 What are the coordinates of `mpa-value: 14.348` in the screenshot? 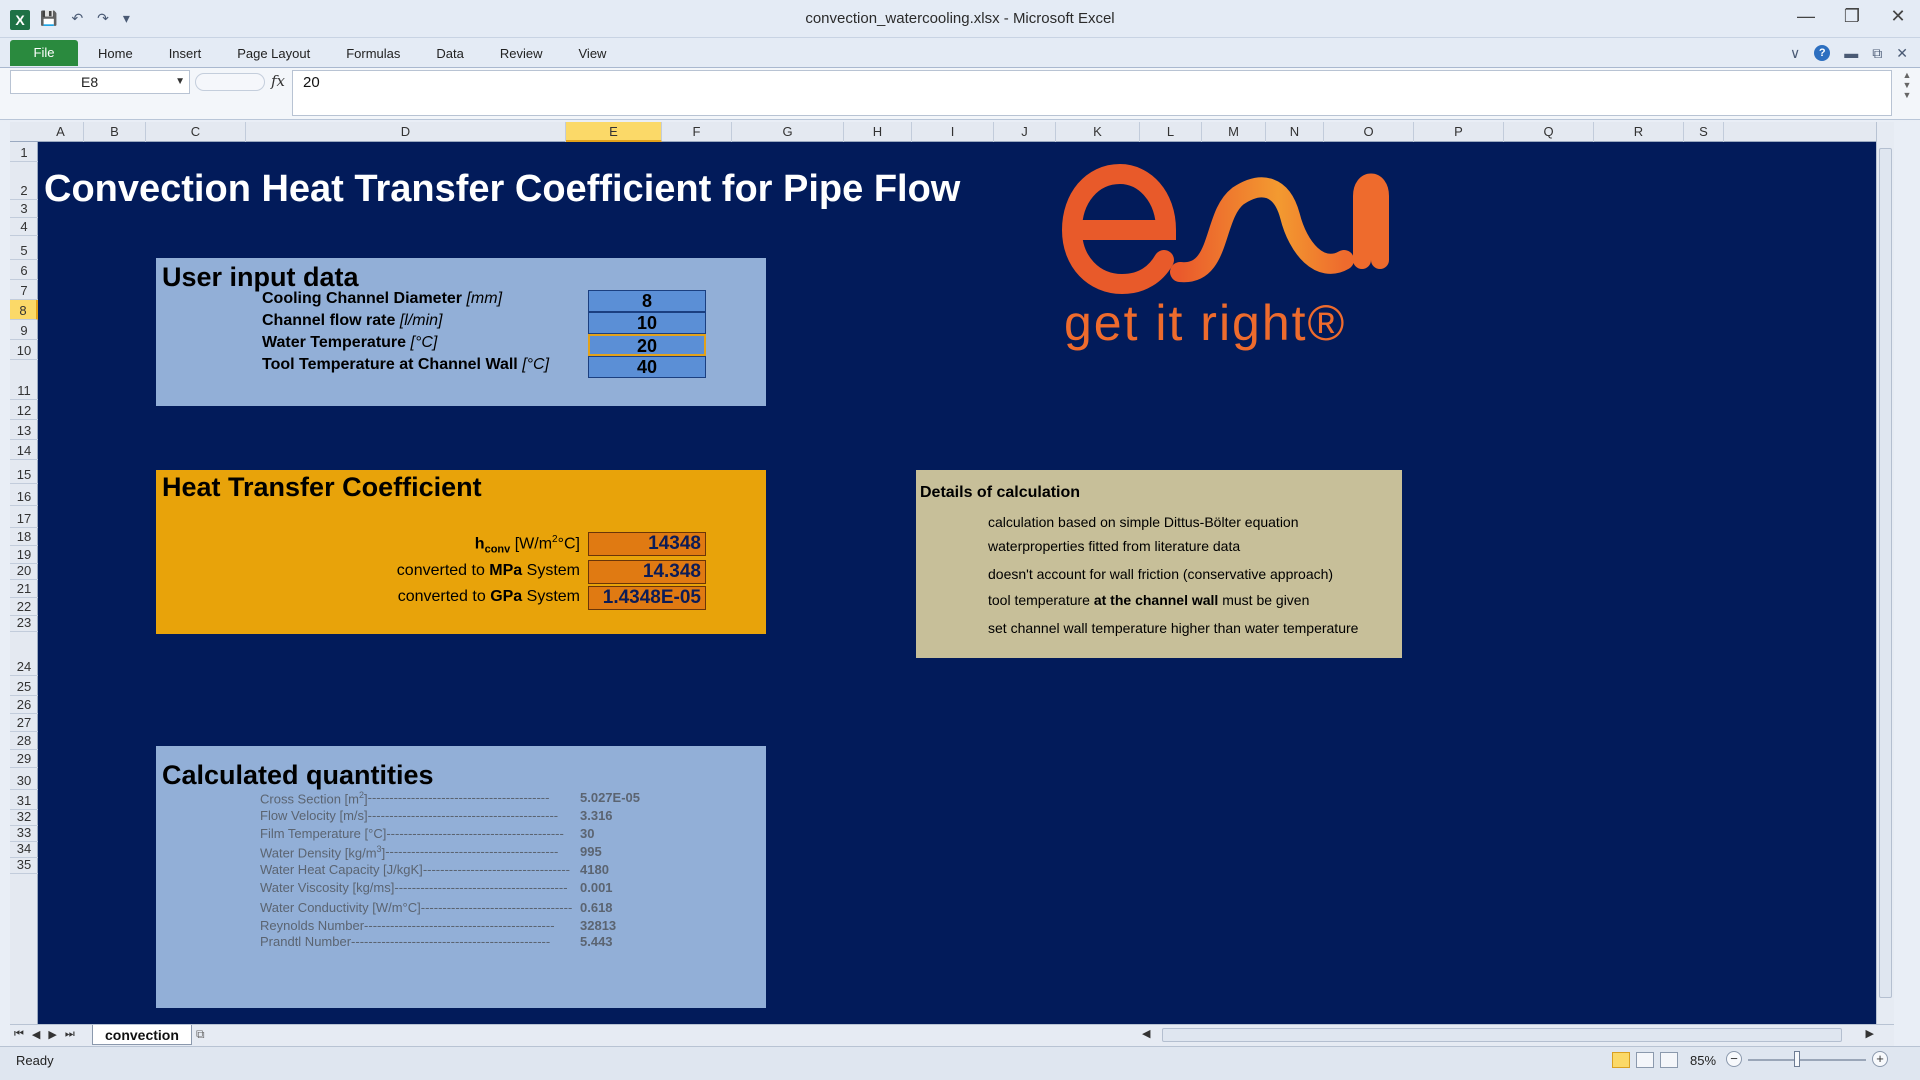 It's located at (647, 572).